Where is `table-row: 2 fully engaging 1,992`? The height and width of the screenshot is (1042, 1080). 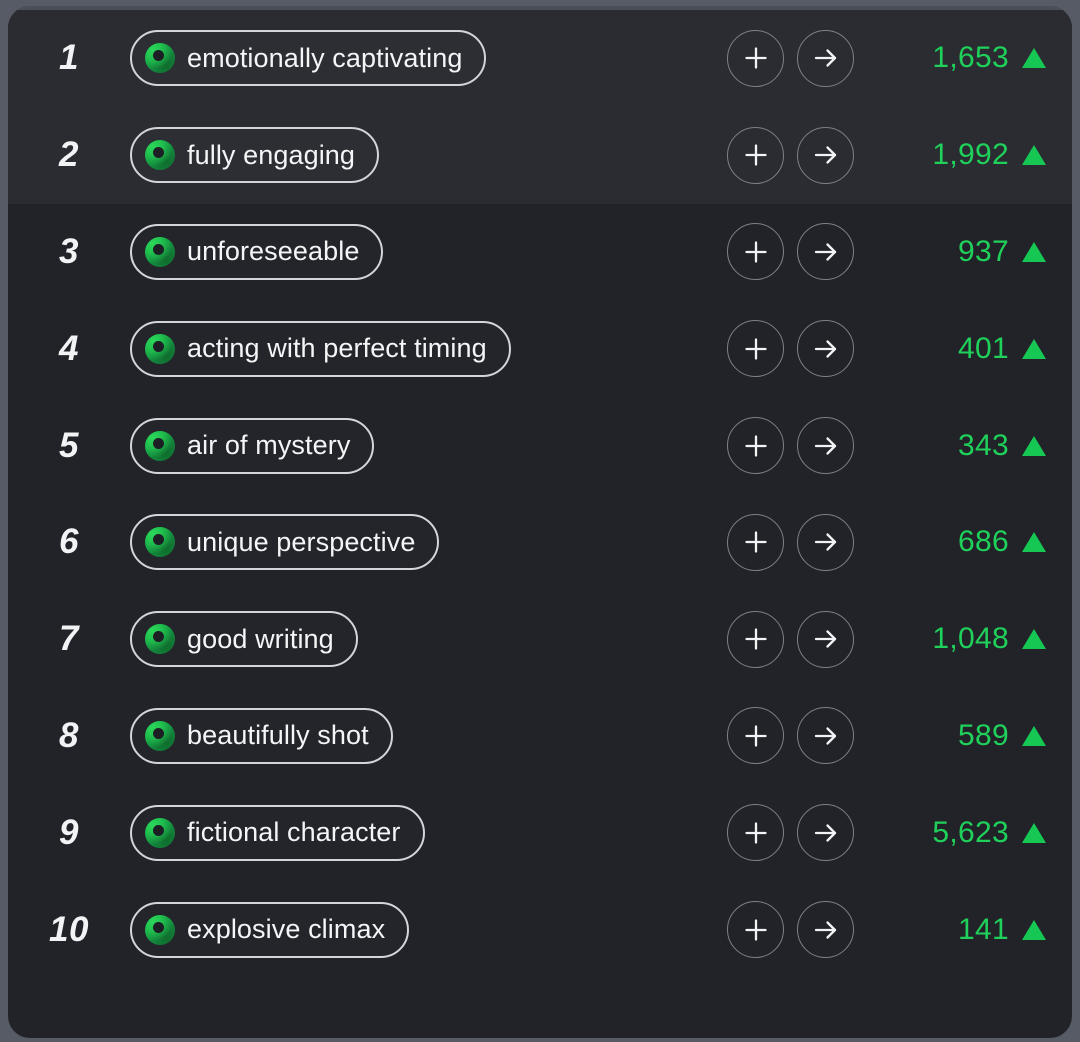 table-row: 2 fully engaging 1,992 is located at coordinates (540, 155).